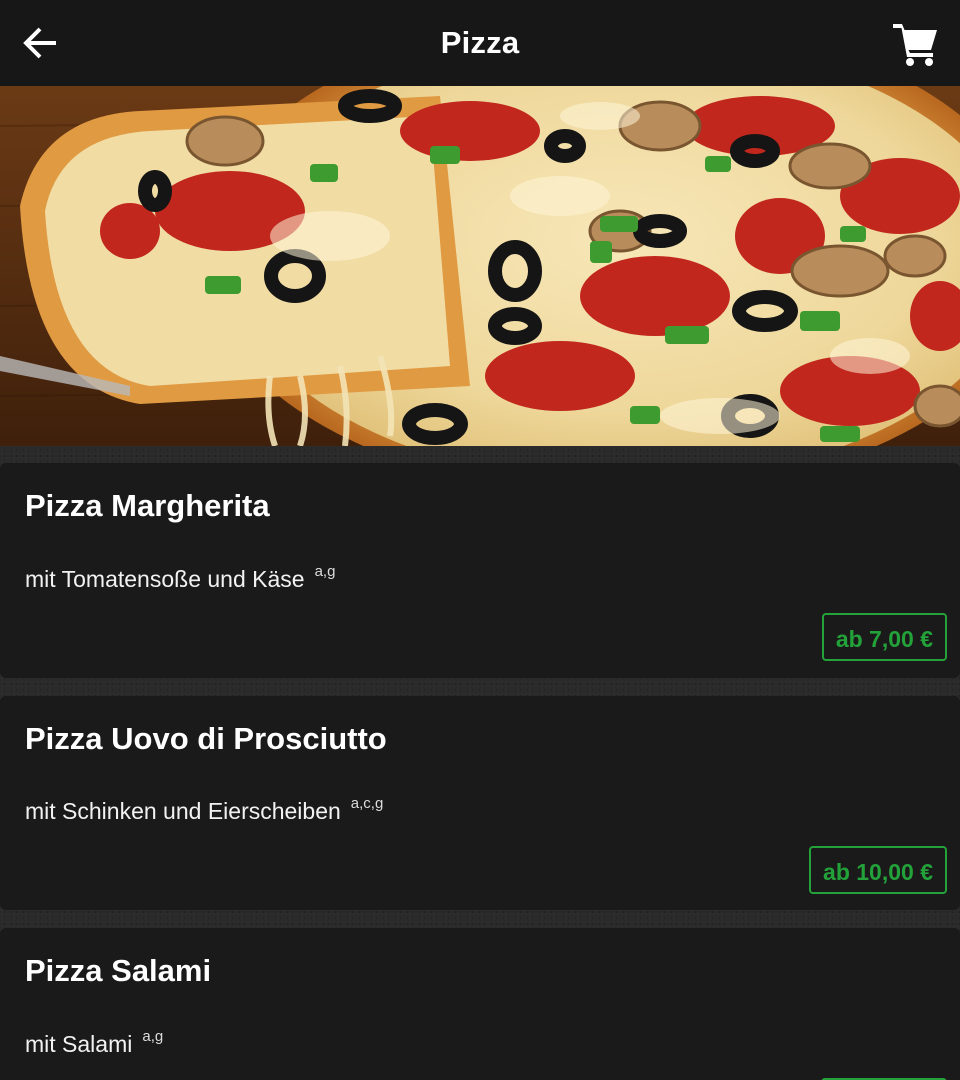 The image size is (960, 1080). Describe the element at coordinates (206, 738) in the screenshot. I see `menu-item-name: Pizza Uovo di Prosciutto` at that location.